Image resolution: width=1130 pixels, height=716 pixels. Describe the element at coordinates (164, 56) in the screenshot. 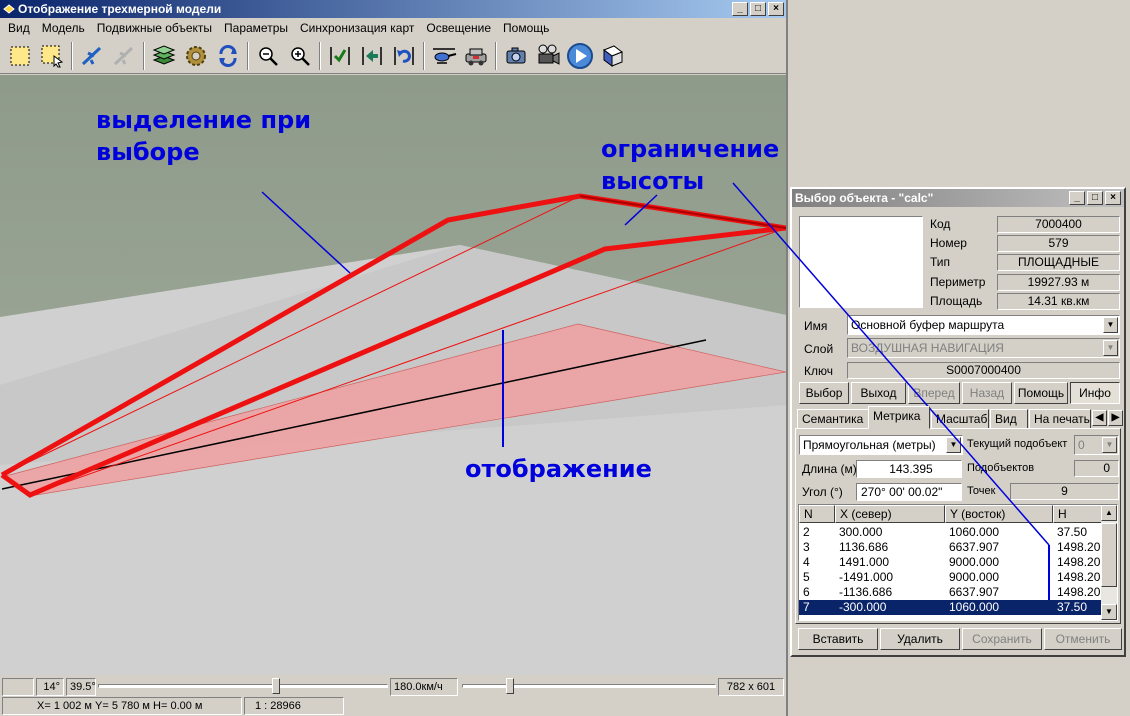

I see `layers-button` at that location.